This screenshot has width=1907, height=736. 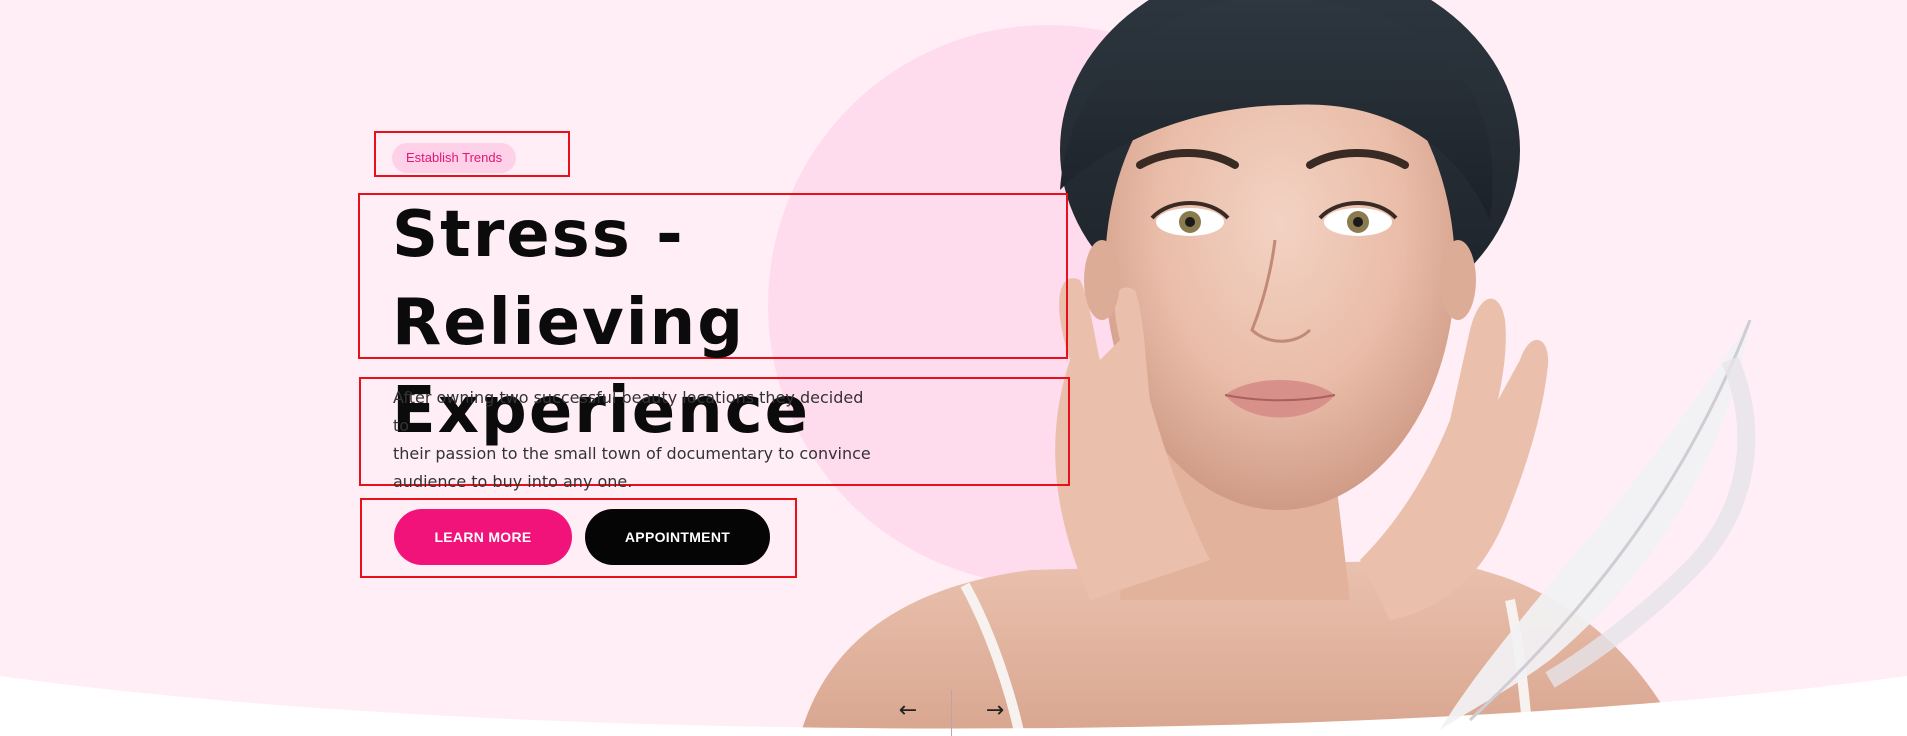 What do you see at coordinates (483, 537) in the screenshot?
I see `learn-more-button: LEARN MORE` at bounding box center [483, 537].